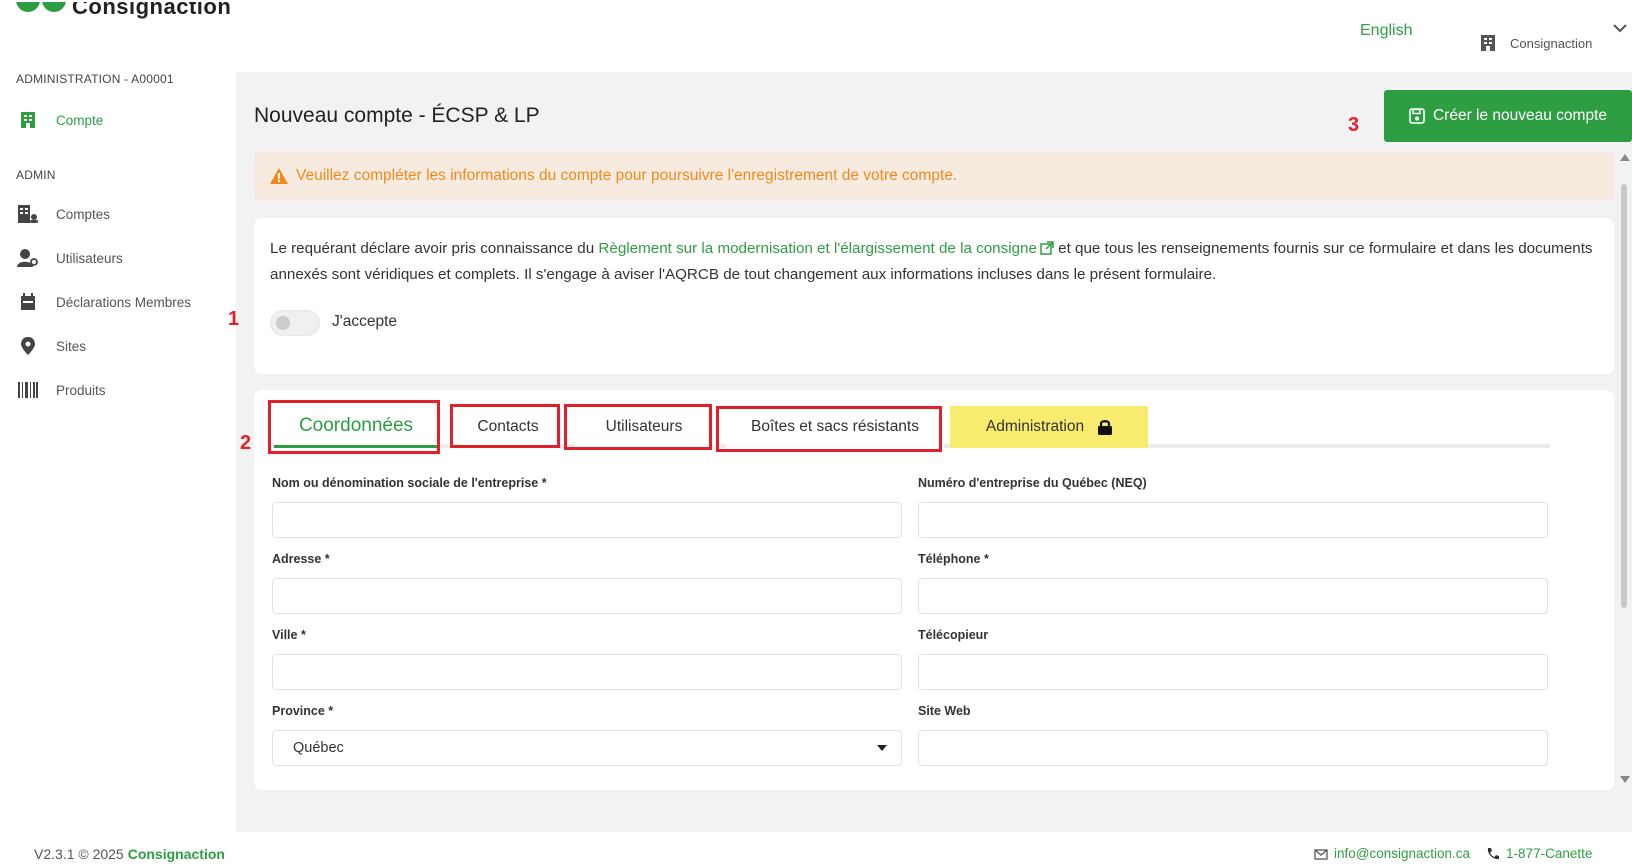 This screenshot has height=867, width=1632. Describe the element at coordinates (301, 559) in the screenshot. I see `address-label: Adresse *` at that location.